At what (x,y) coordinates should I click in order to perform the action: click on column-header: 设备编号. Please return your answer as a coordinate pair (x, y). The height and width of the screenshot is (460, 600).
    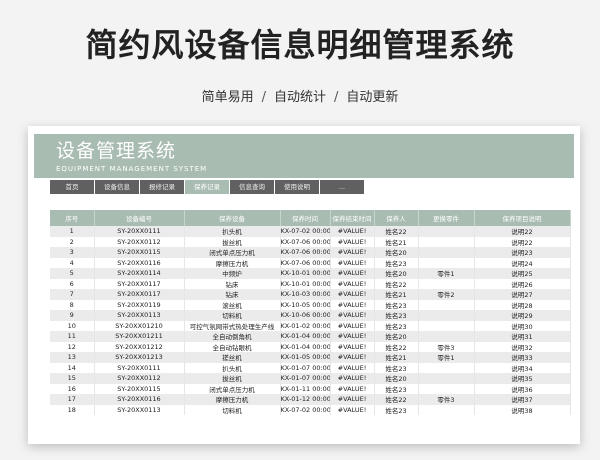
    Looking at the image, I should click on (139, 218).